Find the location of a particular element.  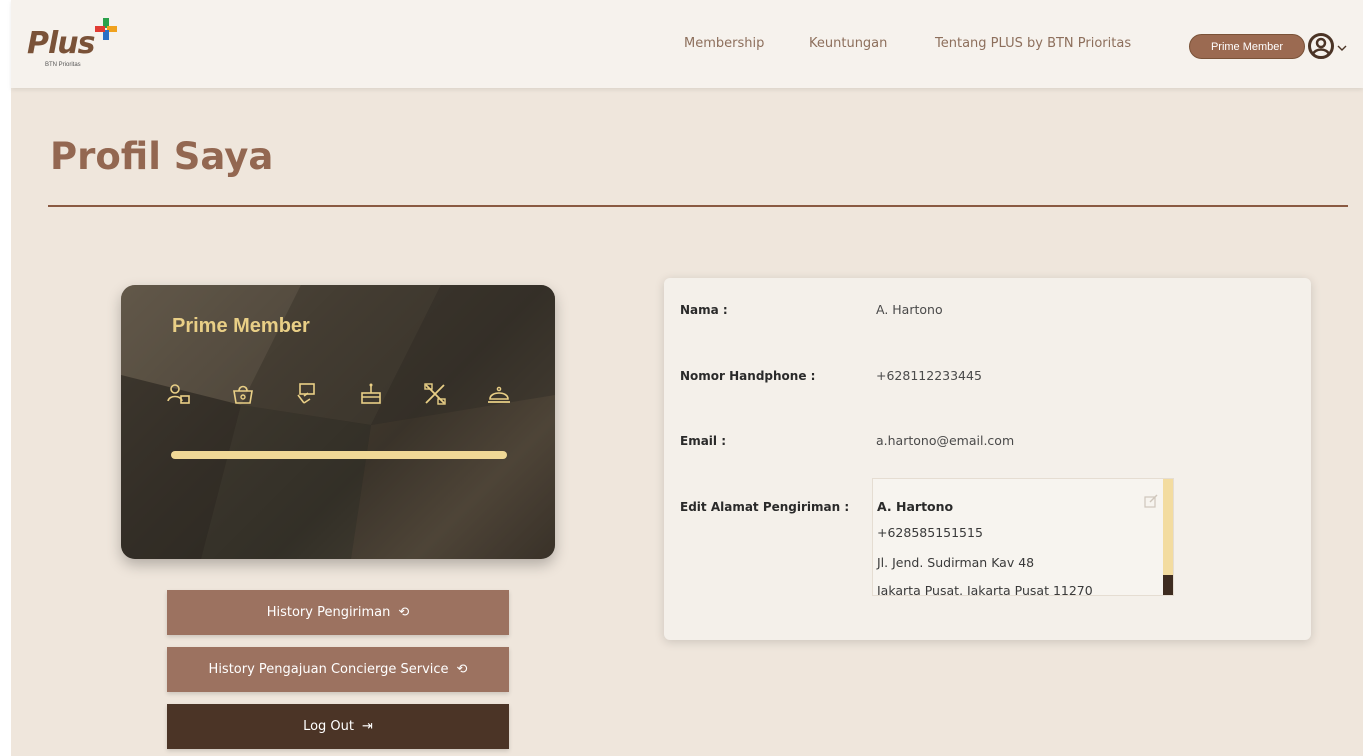

address-scrollbar is located at coordinates (1168, 537).